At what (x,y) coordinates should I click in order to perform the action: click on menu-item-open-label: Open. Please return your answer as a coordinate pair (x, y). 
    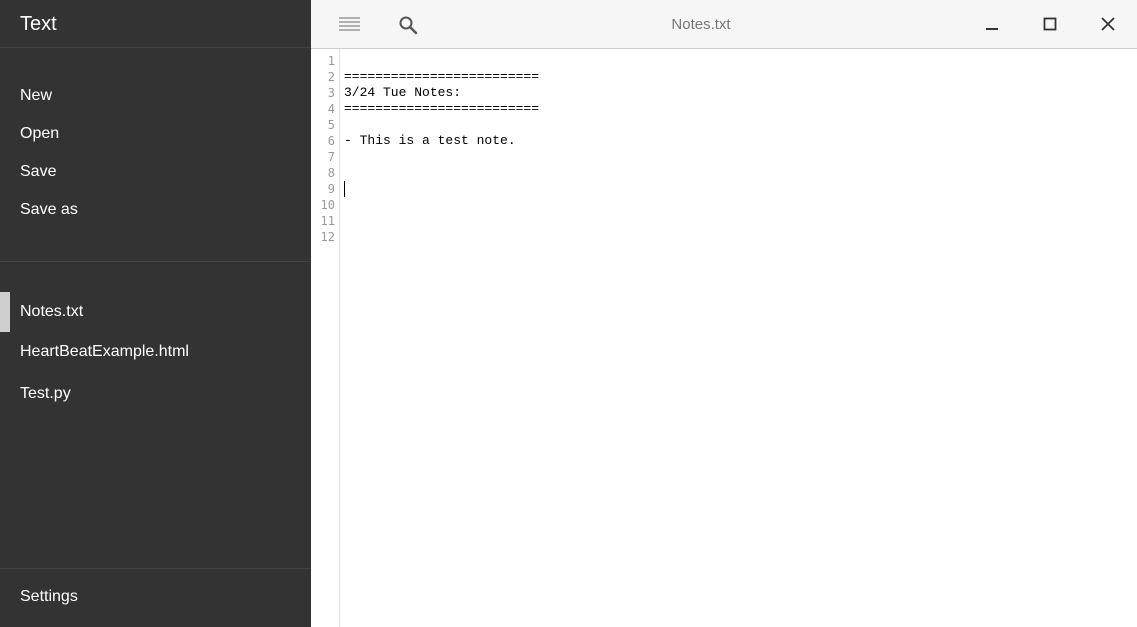
    Looking at the image, I should click on (40, 133).